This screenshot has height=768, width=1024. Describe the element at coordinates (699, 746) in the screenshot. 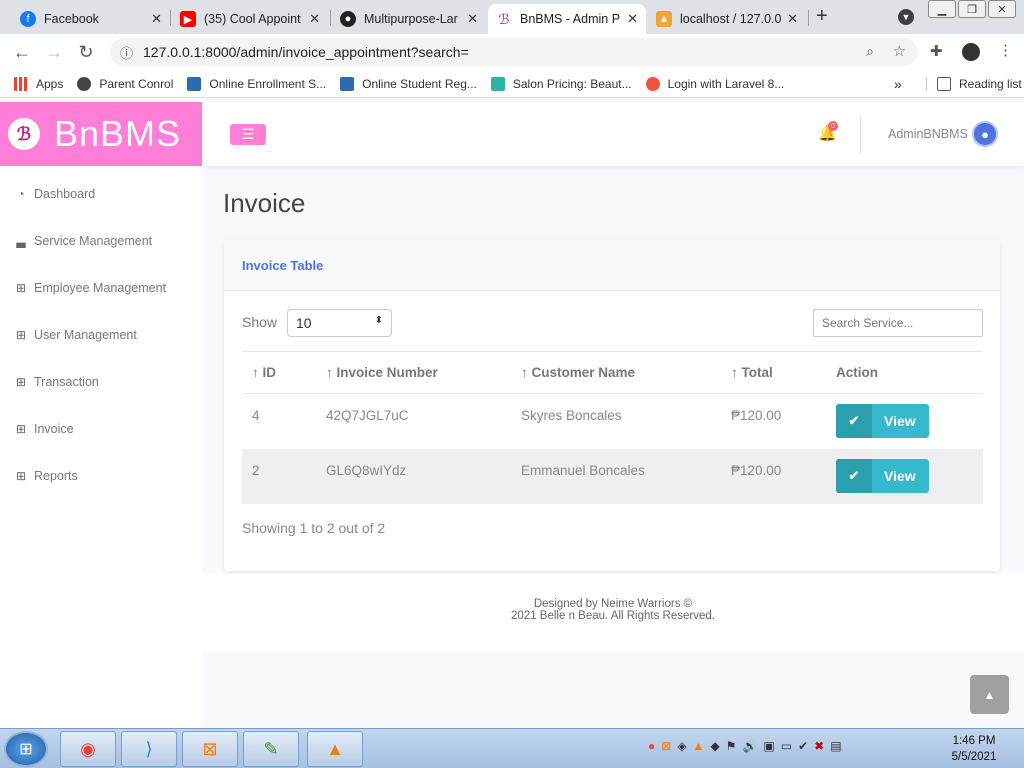

I see `tray-vlc-icon: ▲` at that location.